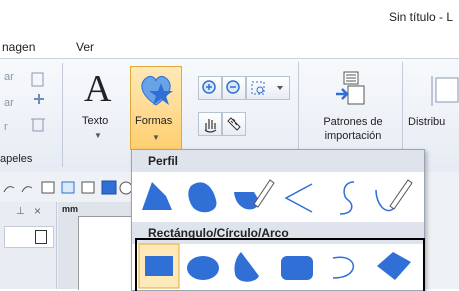 The image size is (459, 291). What do you see at coordinates (9, 77) in the screenshot?
I see `ribbon-left-item-1: ar` at bounding box center [9, 77].